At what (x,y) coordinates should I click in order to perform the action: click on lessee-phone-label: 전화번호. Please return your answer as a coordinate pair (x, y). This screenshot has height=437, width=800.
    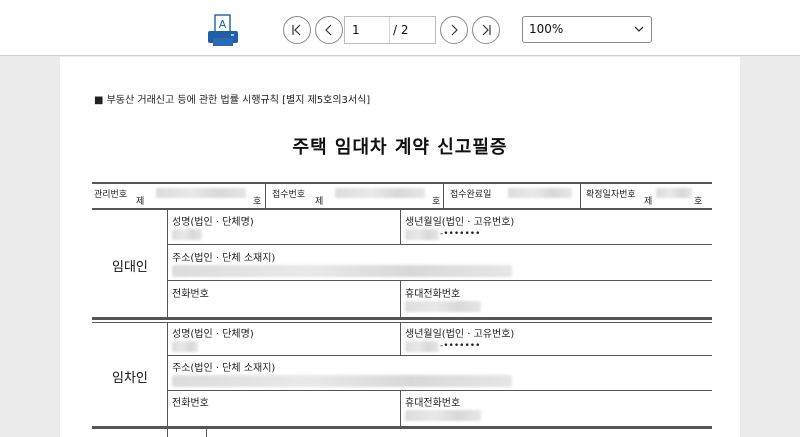
    Looking at the image, I should click on (190, 403).